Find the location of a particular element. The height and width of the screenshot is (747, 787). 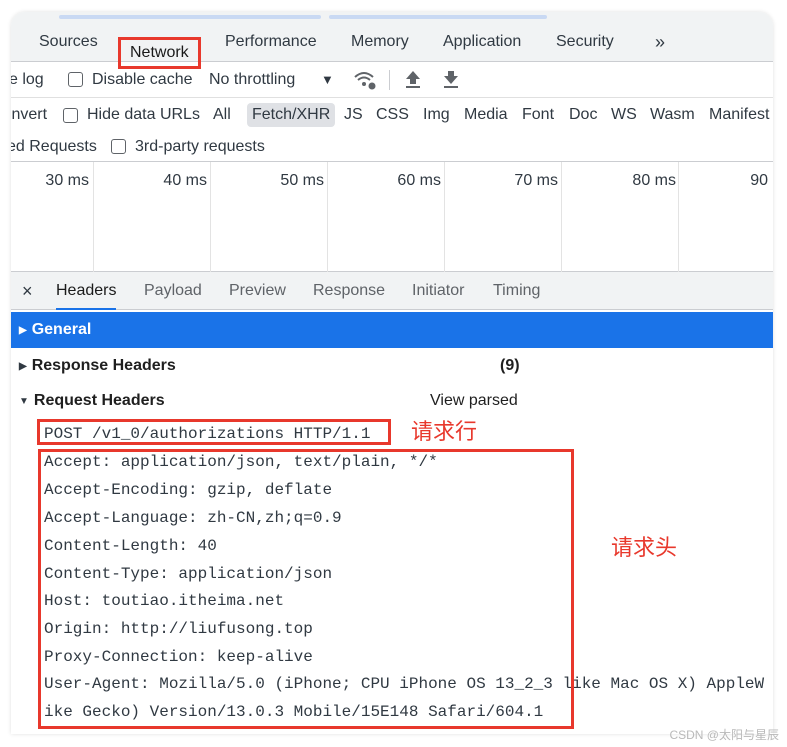

view-parsed-link: View parsed is located at coordinates (474, 401).